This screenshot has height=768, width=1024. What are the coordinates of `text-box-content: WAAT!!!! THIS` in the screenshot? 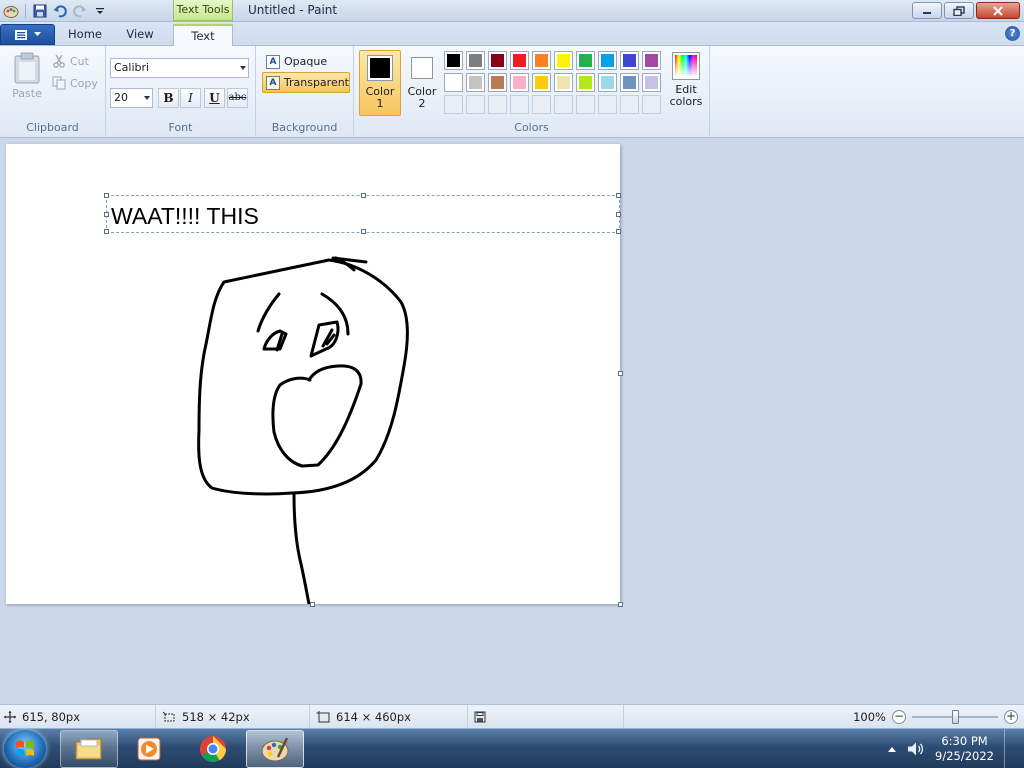 It's located at (185, 216).